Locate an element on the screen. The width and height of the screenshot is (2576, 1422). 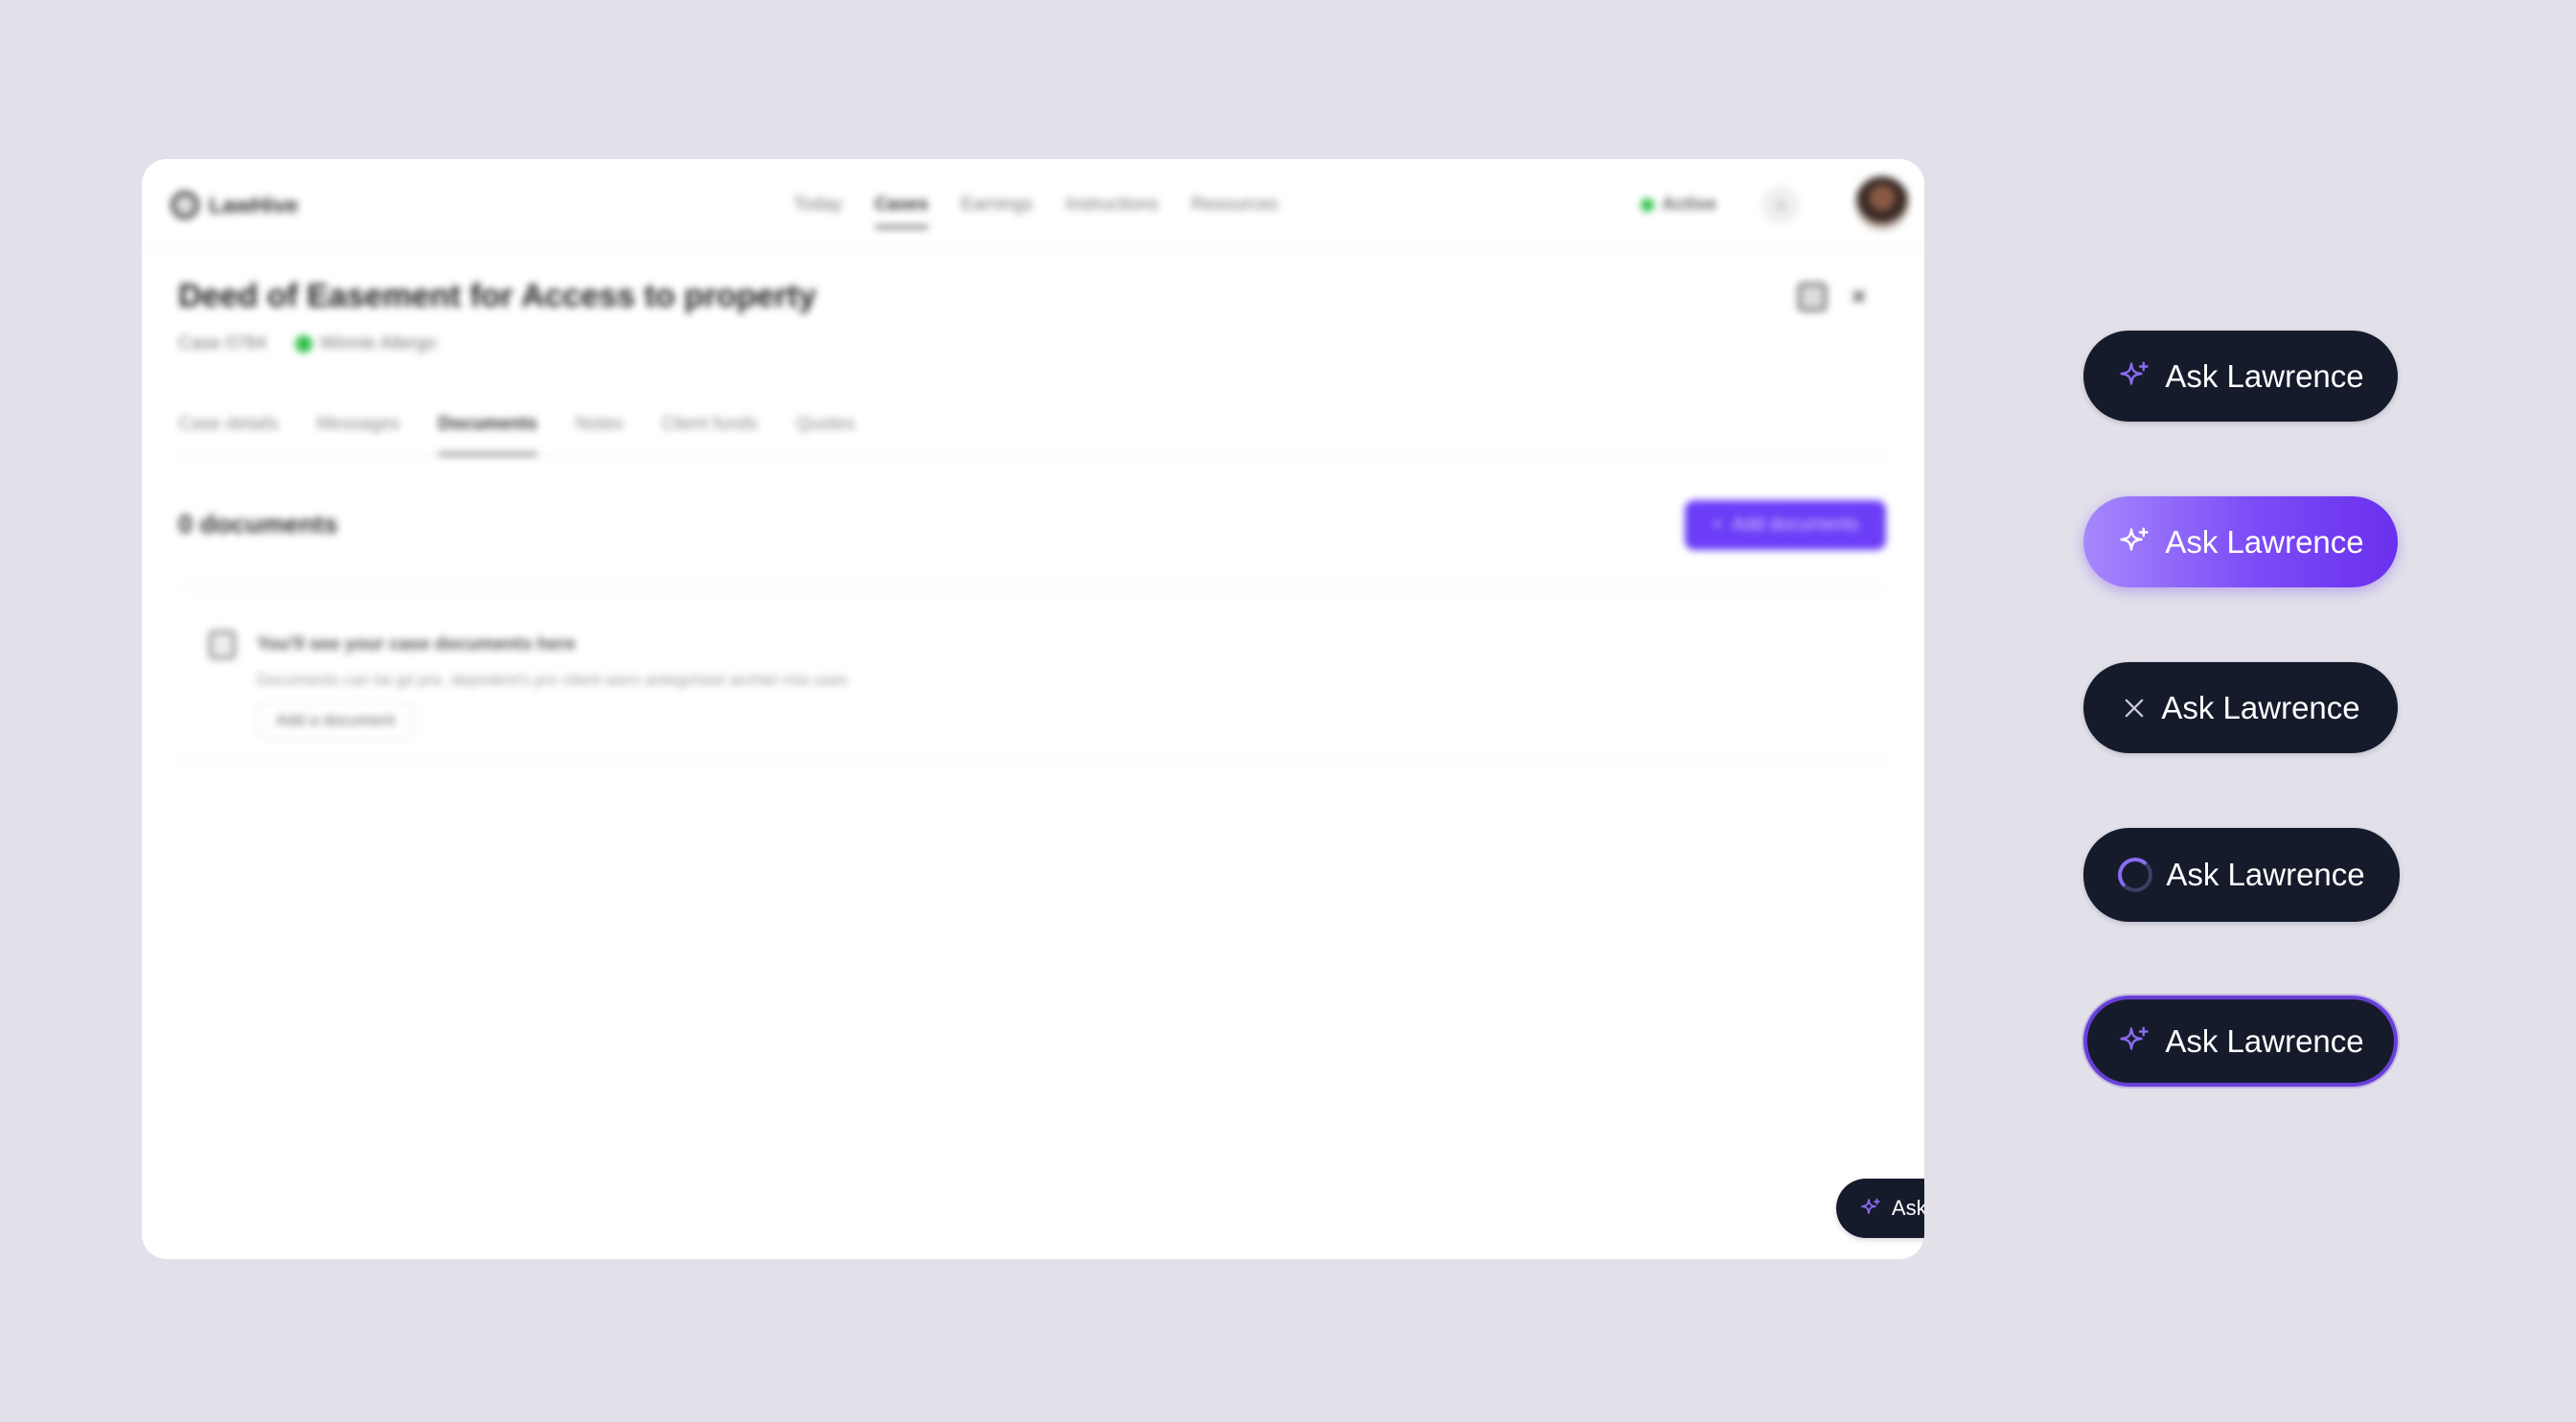
divider is located at coordinates (1033, 587).